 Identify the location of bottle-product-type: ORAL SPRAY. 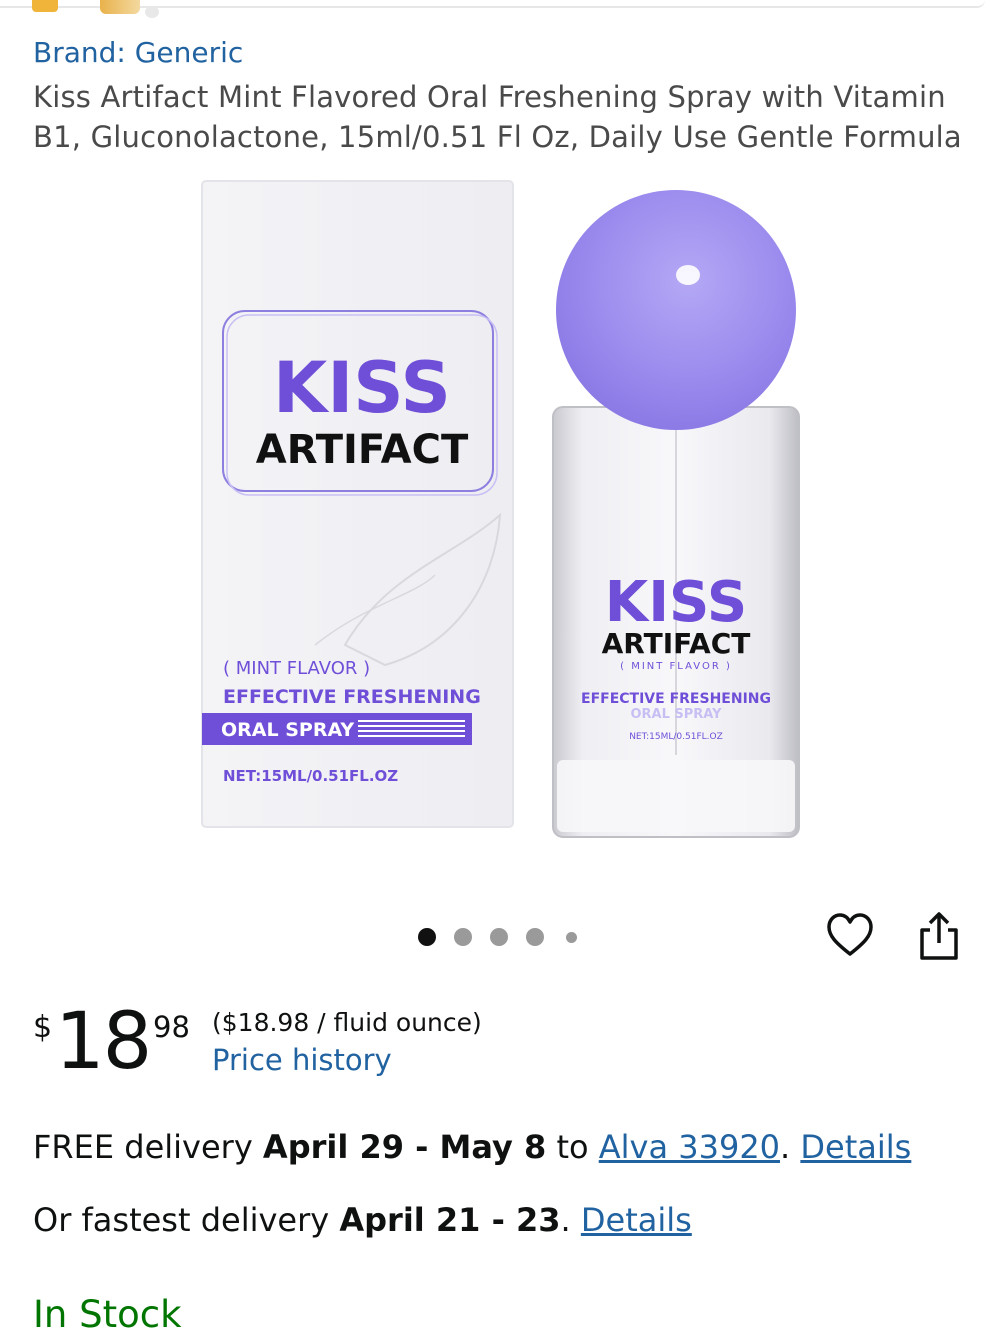
(676, 714).